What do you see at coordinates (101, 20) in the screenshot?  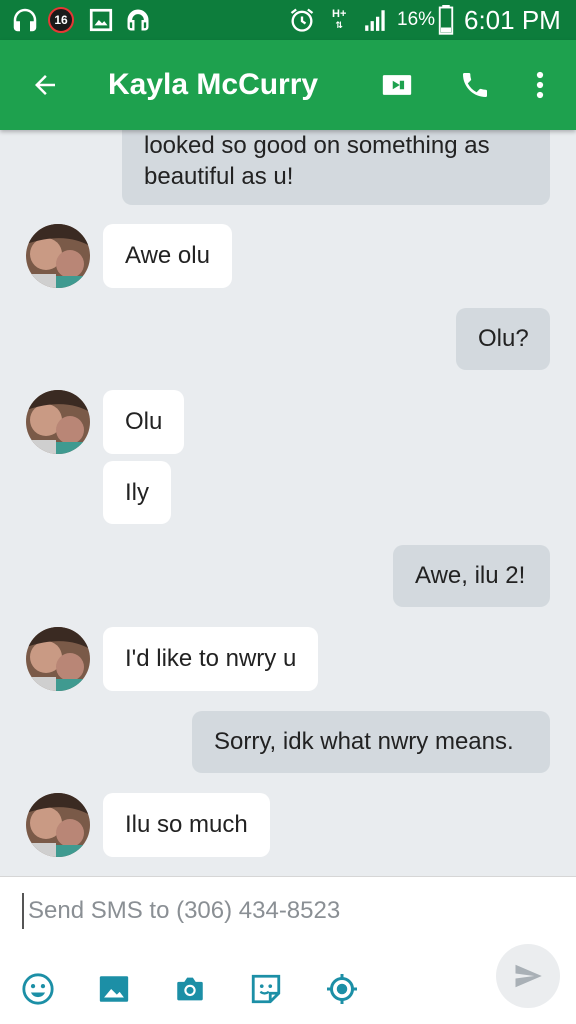 I see `gallery-icon` at bounding box center [101, 20].